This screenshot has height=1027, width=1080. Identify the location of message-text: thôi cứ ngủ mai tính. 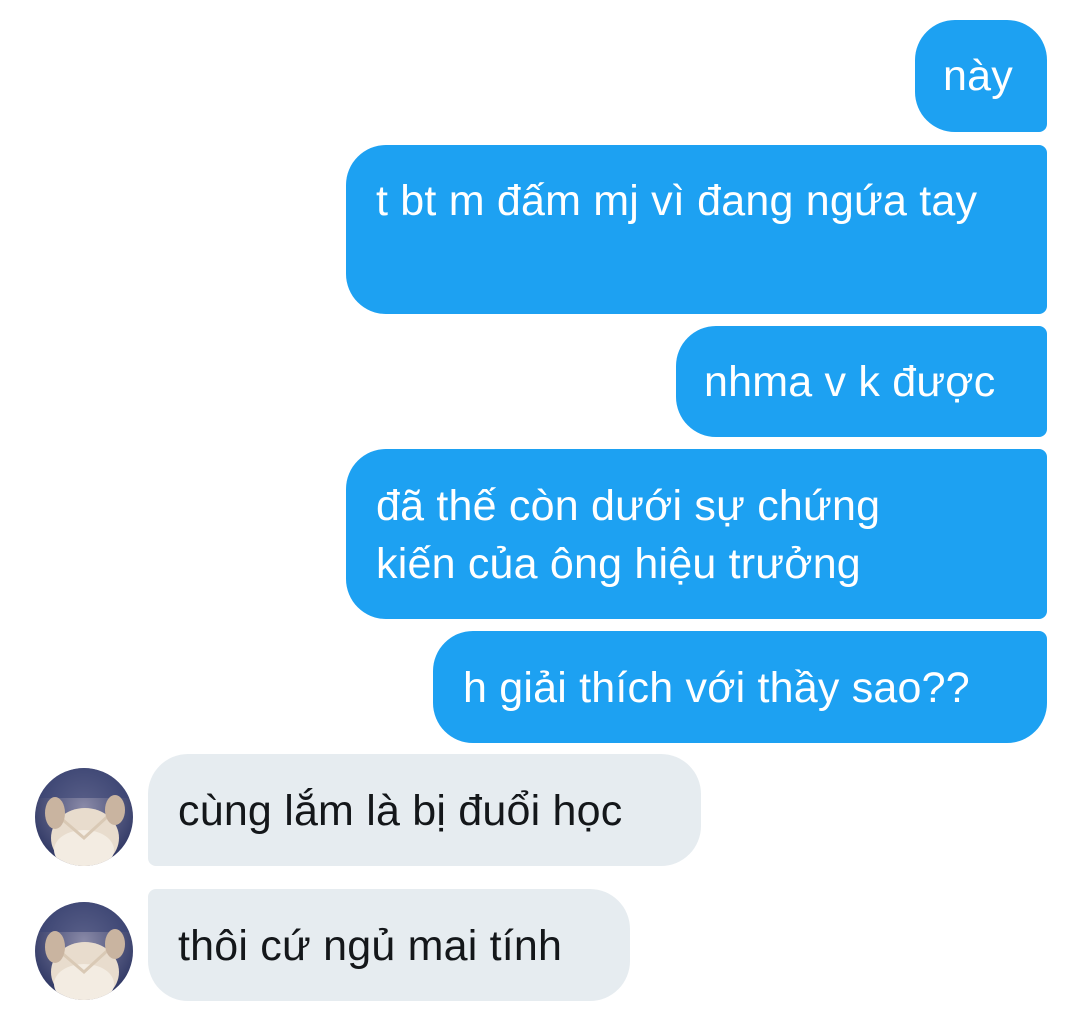
(370, 946).